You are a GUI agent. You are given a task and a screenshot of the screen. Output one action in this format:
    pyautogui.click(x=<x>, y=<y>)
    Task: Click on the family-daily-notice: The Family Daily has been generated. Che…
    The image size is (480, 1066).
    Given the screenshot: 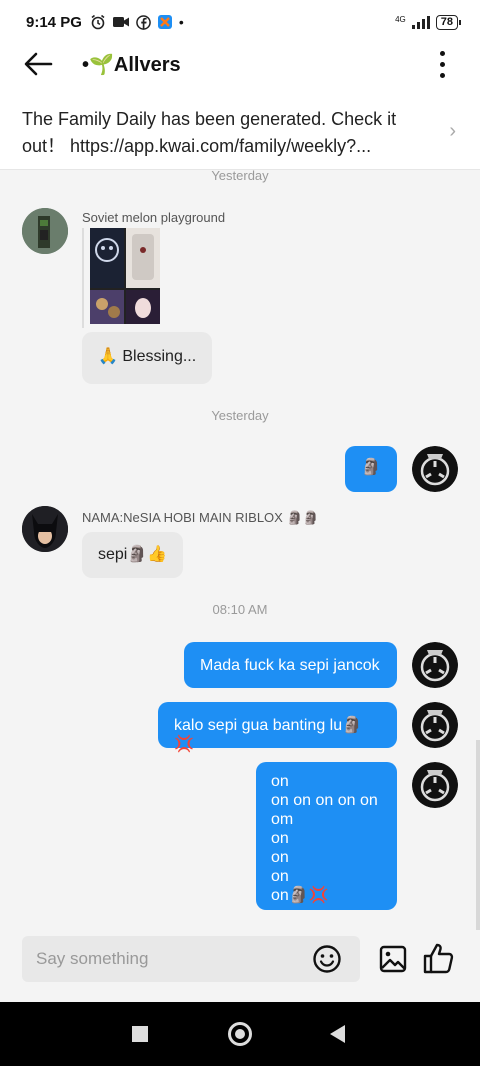 What is the action you would take?
    pyautogui.click(x=240, y=131)
    